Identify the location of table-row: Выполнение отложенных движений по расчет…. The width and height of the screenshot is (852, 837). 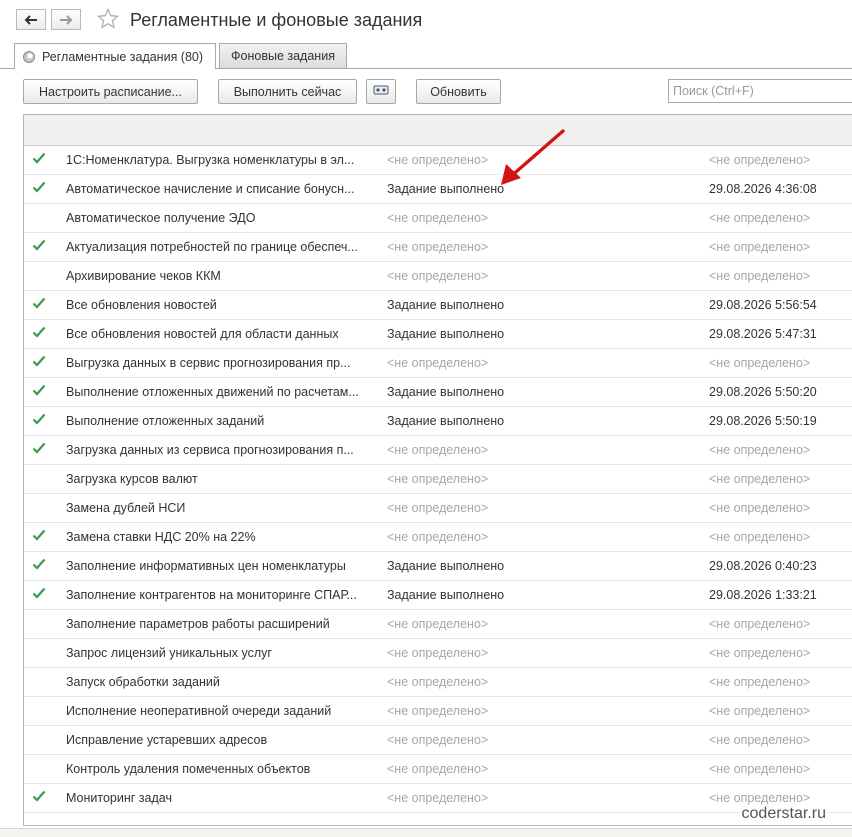
(438, 392).